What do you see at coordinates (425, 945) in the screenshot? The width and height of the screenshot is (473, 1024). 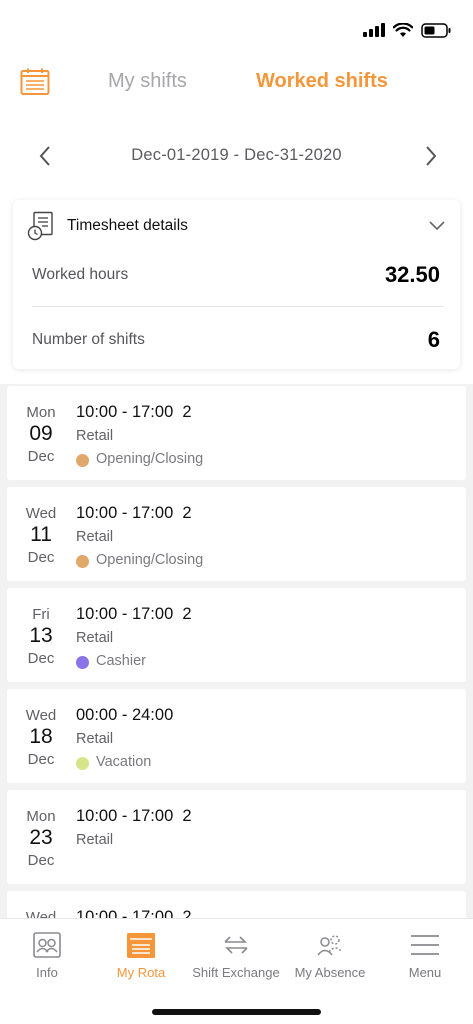 I see `menu-icon` at bounding box center [425, 945].